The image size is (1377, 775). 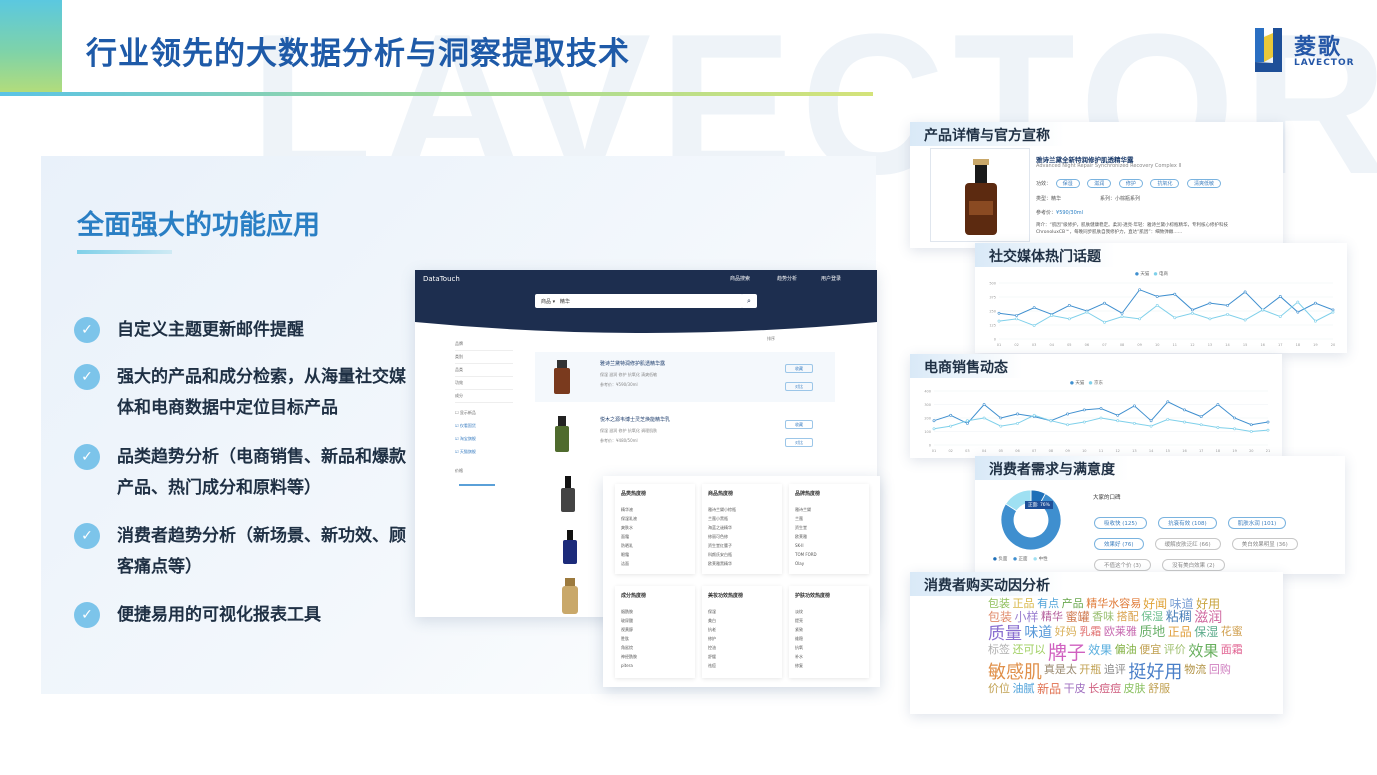 What do you see at coordinates (1318, 47) in the screenshot?
I see `logo-cn: 菱歌` at bounding box center [1318, 47].